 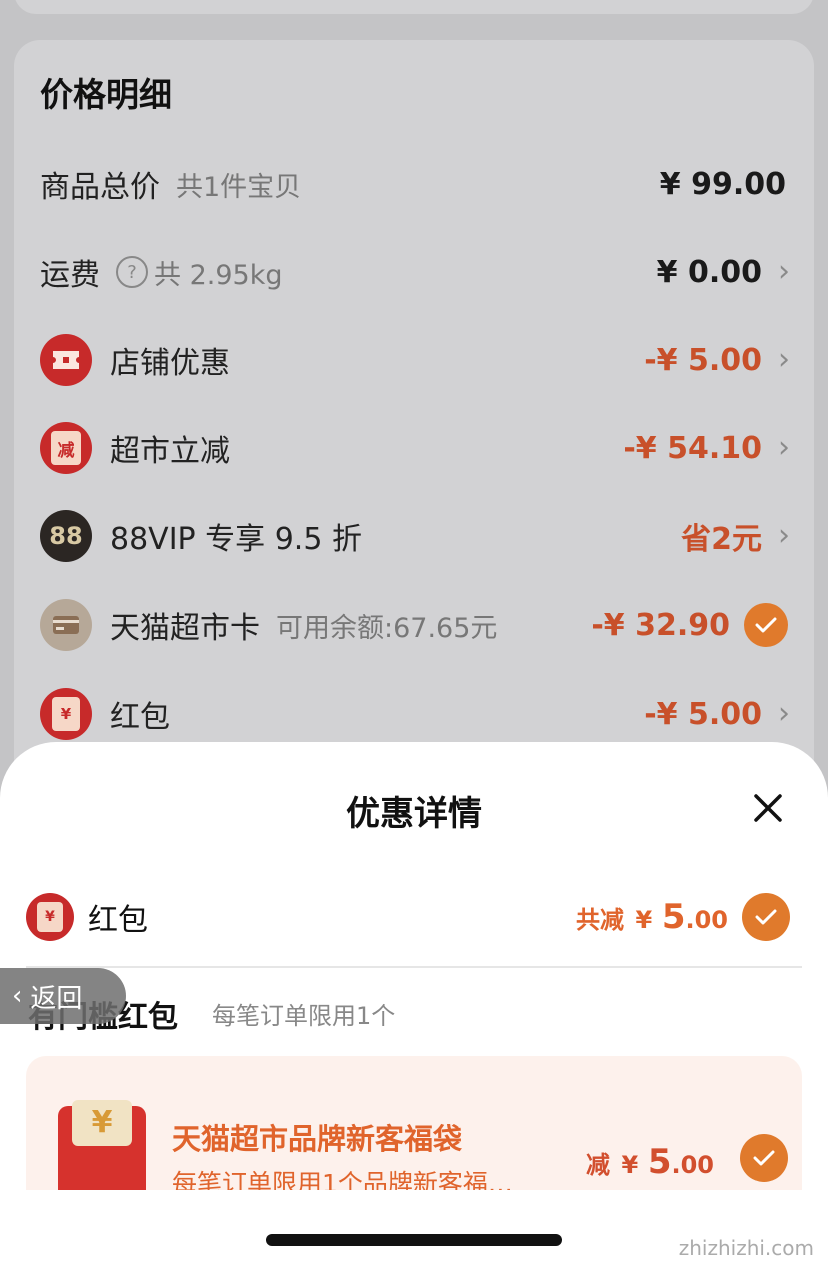 I want to click on total-prefix: 共减, so click(x=599, y=920).